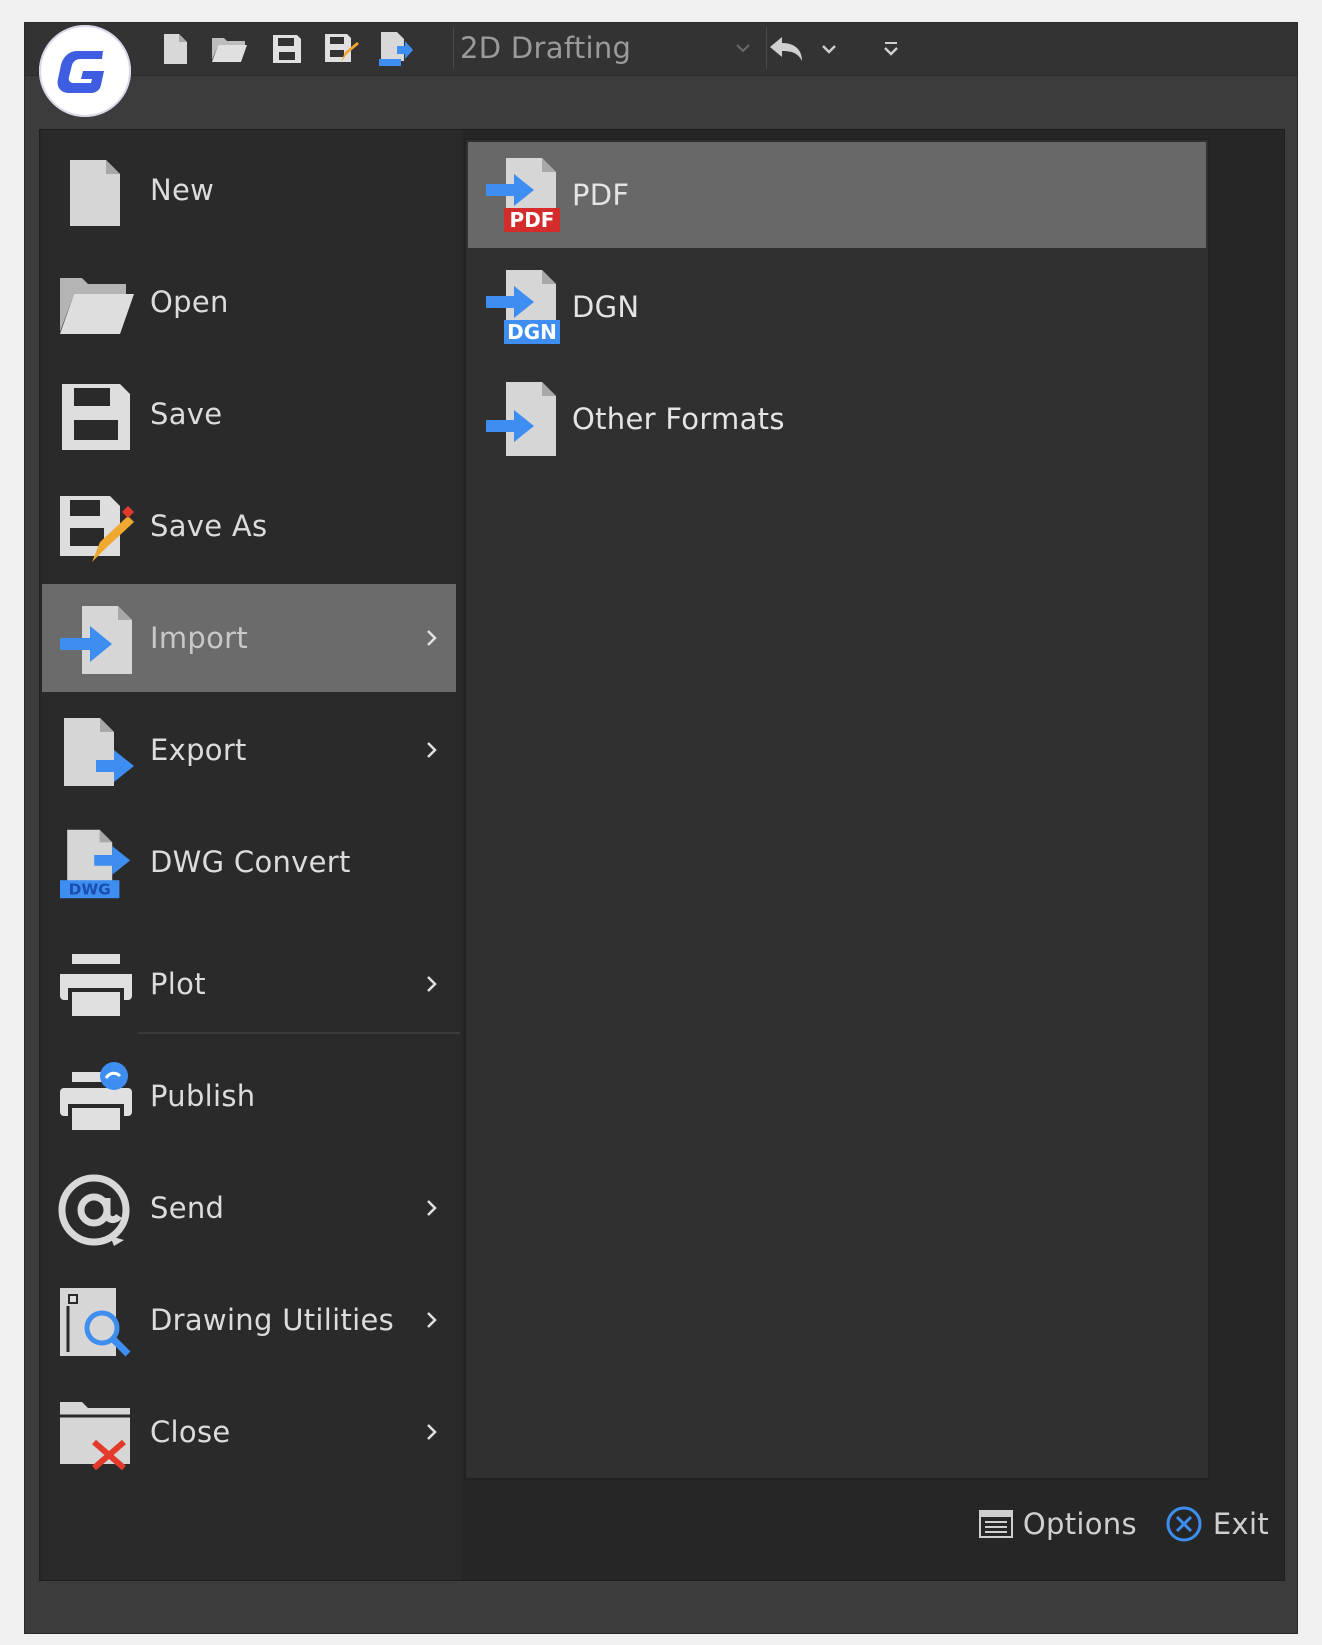 This screenshot has width=1322, height=1645. Describe the element at coordinates (743, 48) in the screenshot. I see `dropdown-arrow-icon` at that location.